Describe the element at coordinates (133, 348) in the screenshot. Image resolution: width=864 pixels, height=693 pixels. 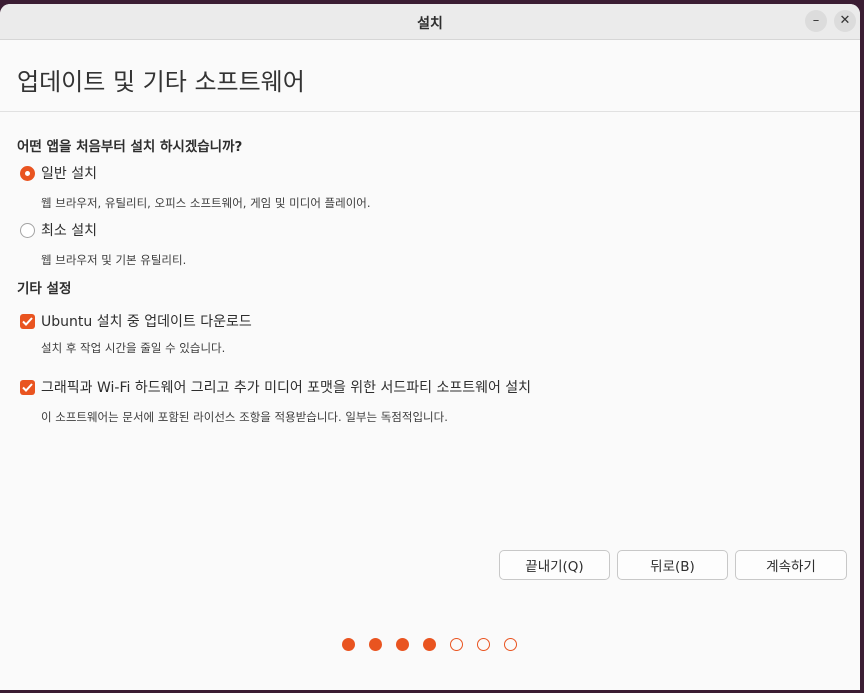
I see `download-updates-description: 설치 후 작업 시간을 줄일 수 있습니다.` at that location.